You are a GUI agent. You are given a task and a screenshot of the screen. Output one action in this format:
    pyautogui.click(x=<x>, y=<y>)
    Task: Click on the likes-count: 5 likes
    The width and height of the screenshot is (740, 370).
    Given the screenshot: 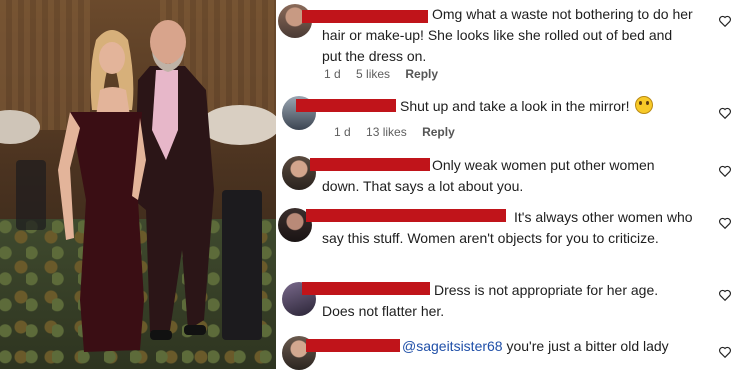 What is the action you would take?
    pyautogui.click(x=373, y=74)
    